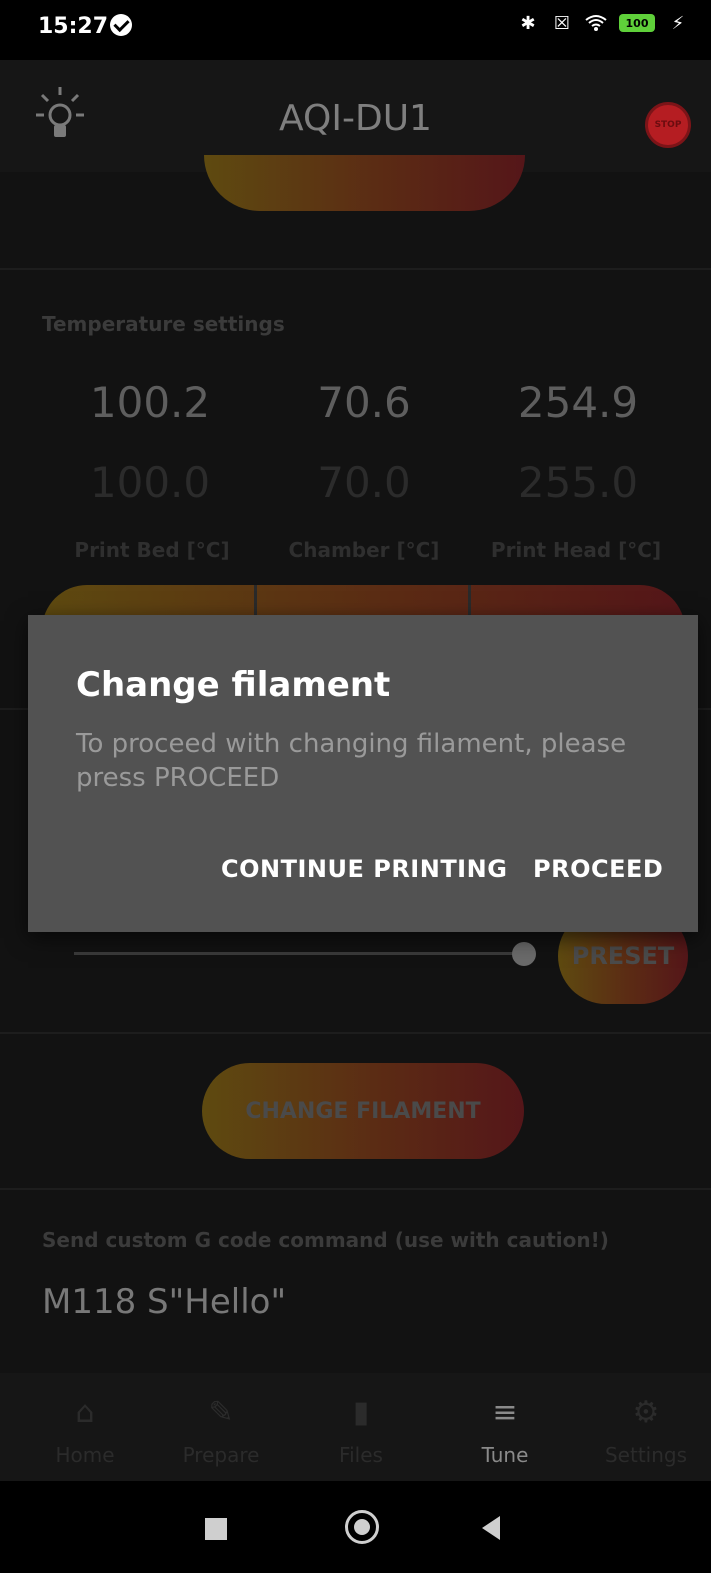  Describe the element at coordinates (355, 30) in the screenshot. I see `status-bar: 15:27 ✱ ☒ 100 ⚡` at that location.